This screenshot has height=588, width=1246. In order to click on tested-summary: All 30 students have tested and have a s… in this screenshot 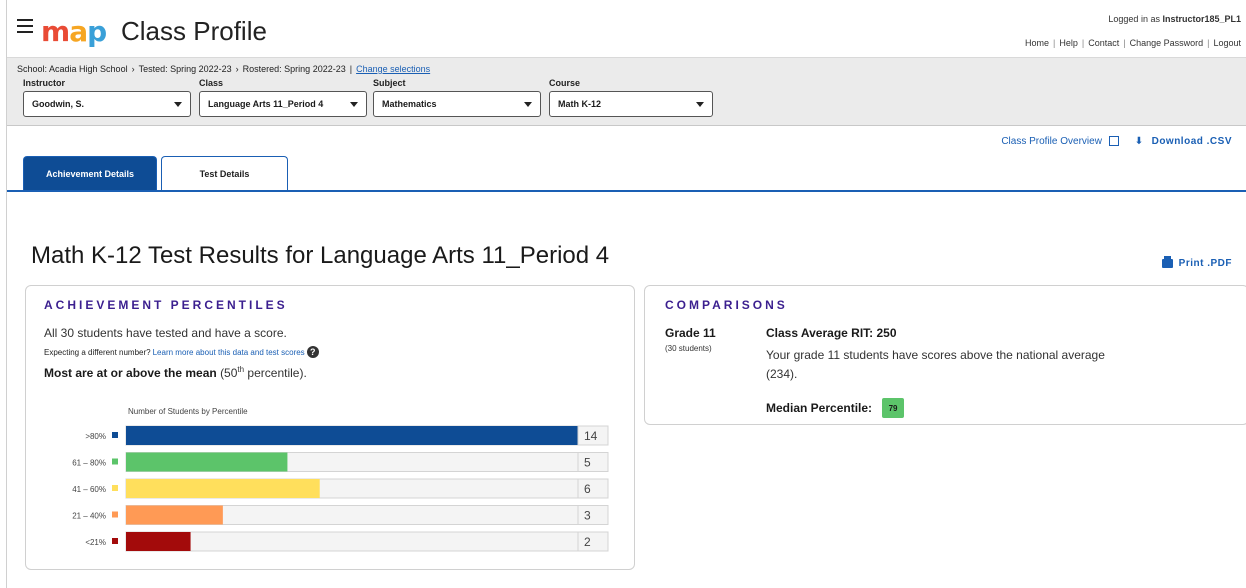, I will do `click(165, 333)`.